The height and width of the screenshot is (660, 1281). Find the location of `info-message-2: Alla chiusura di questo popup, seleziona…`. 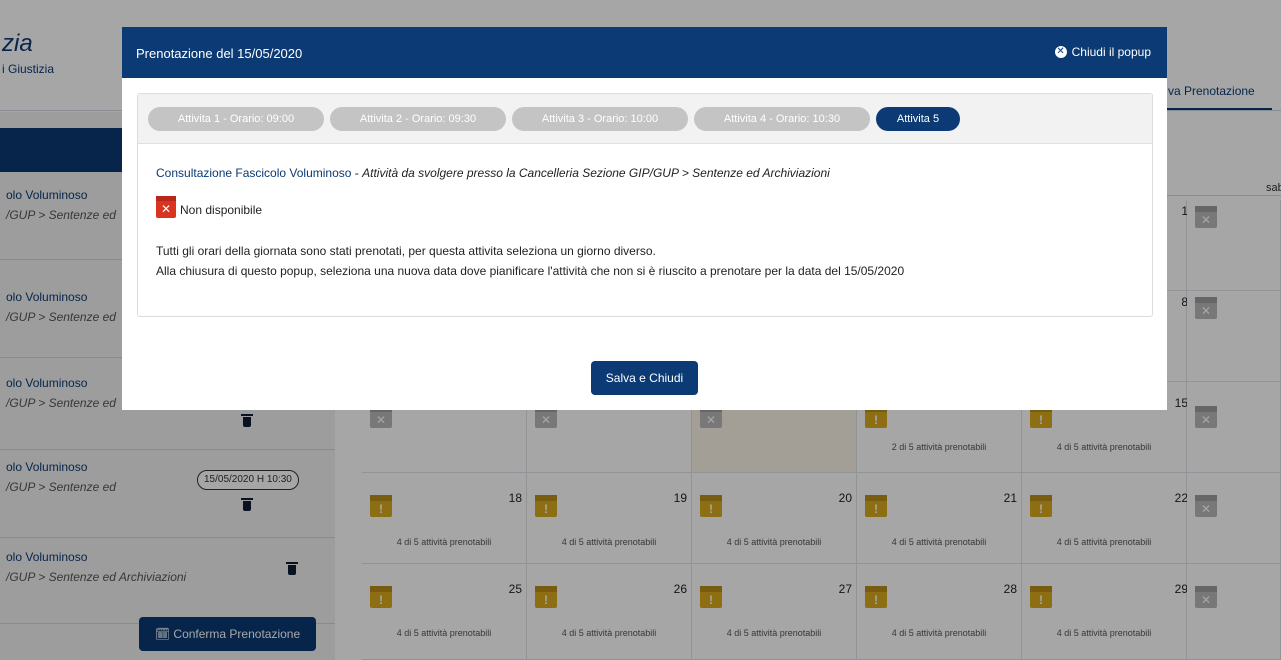

info-message-2: Alla chiusura di questo popup, seleziona… is located at coordinates (530, 271).